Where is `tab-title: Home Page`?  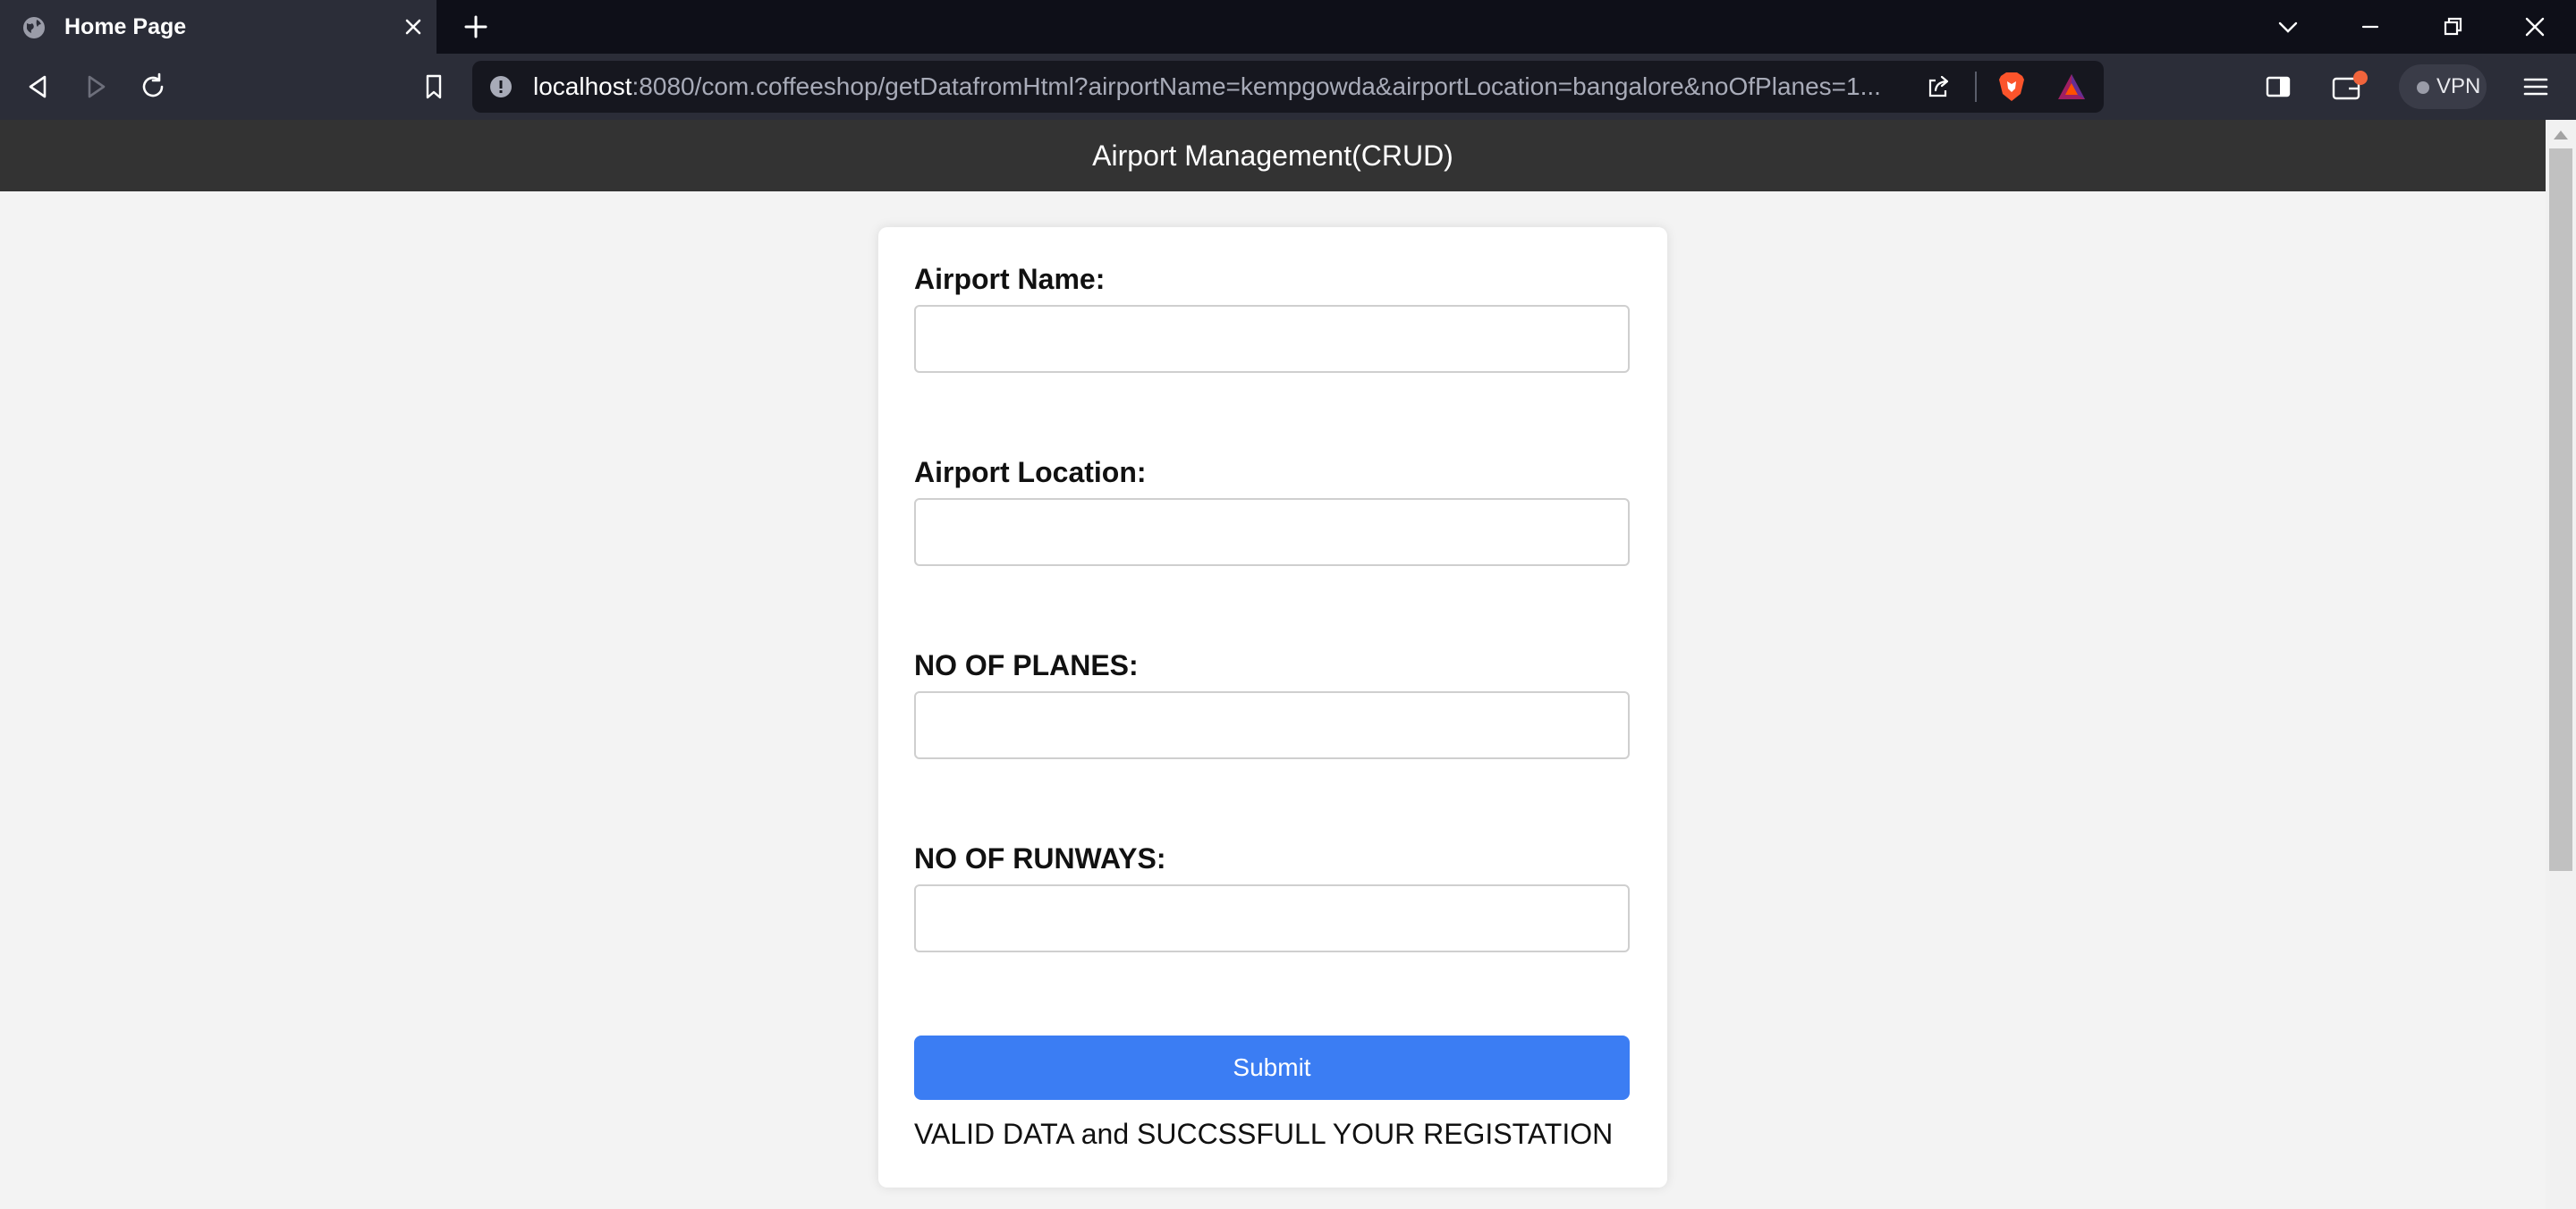 tab-title: Home Page is located at coordinates (125, 26).